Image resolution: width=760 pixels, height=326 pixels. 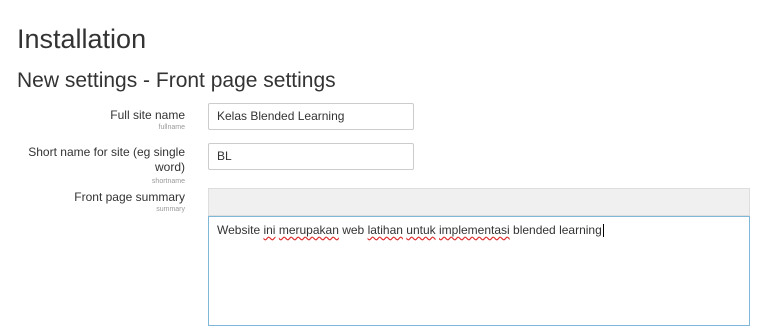 I want to click on summary-sublabel: summary, so click(x=170, y=209).